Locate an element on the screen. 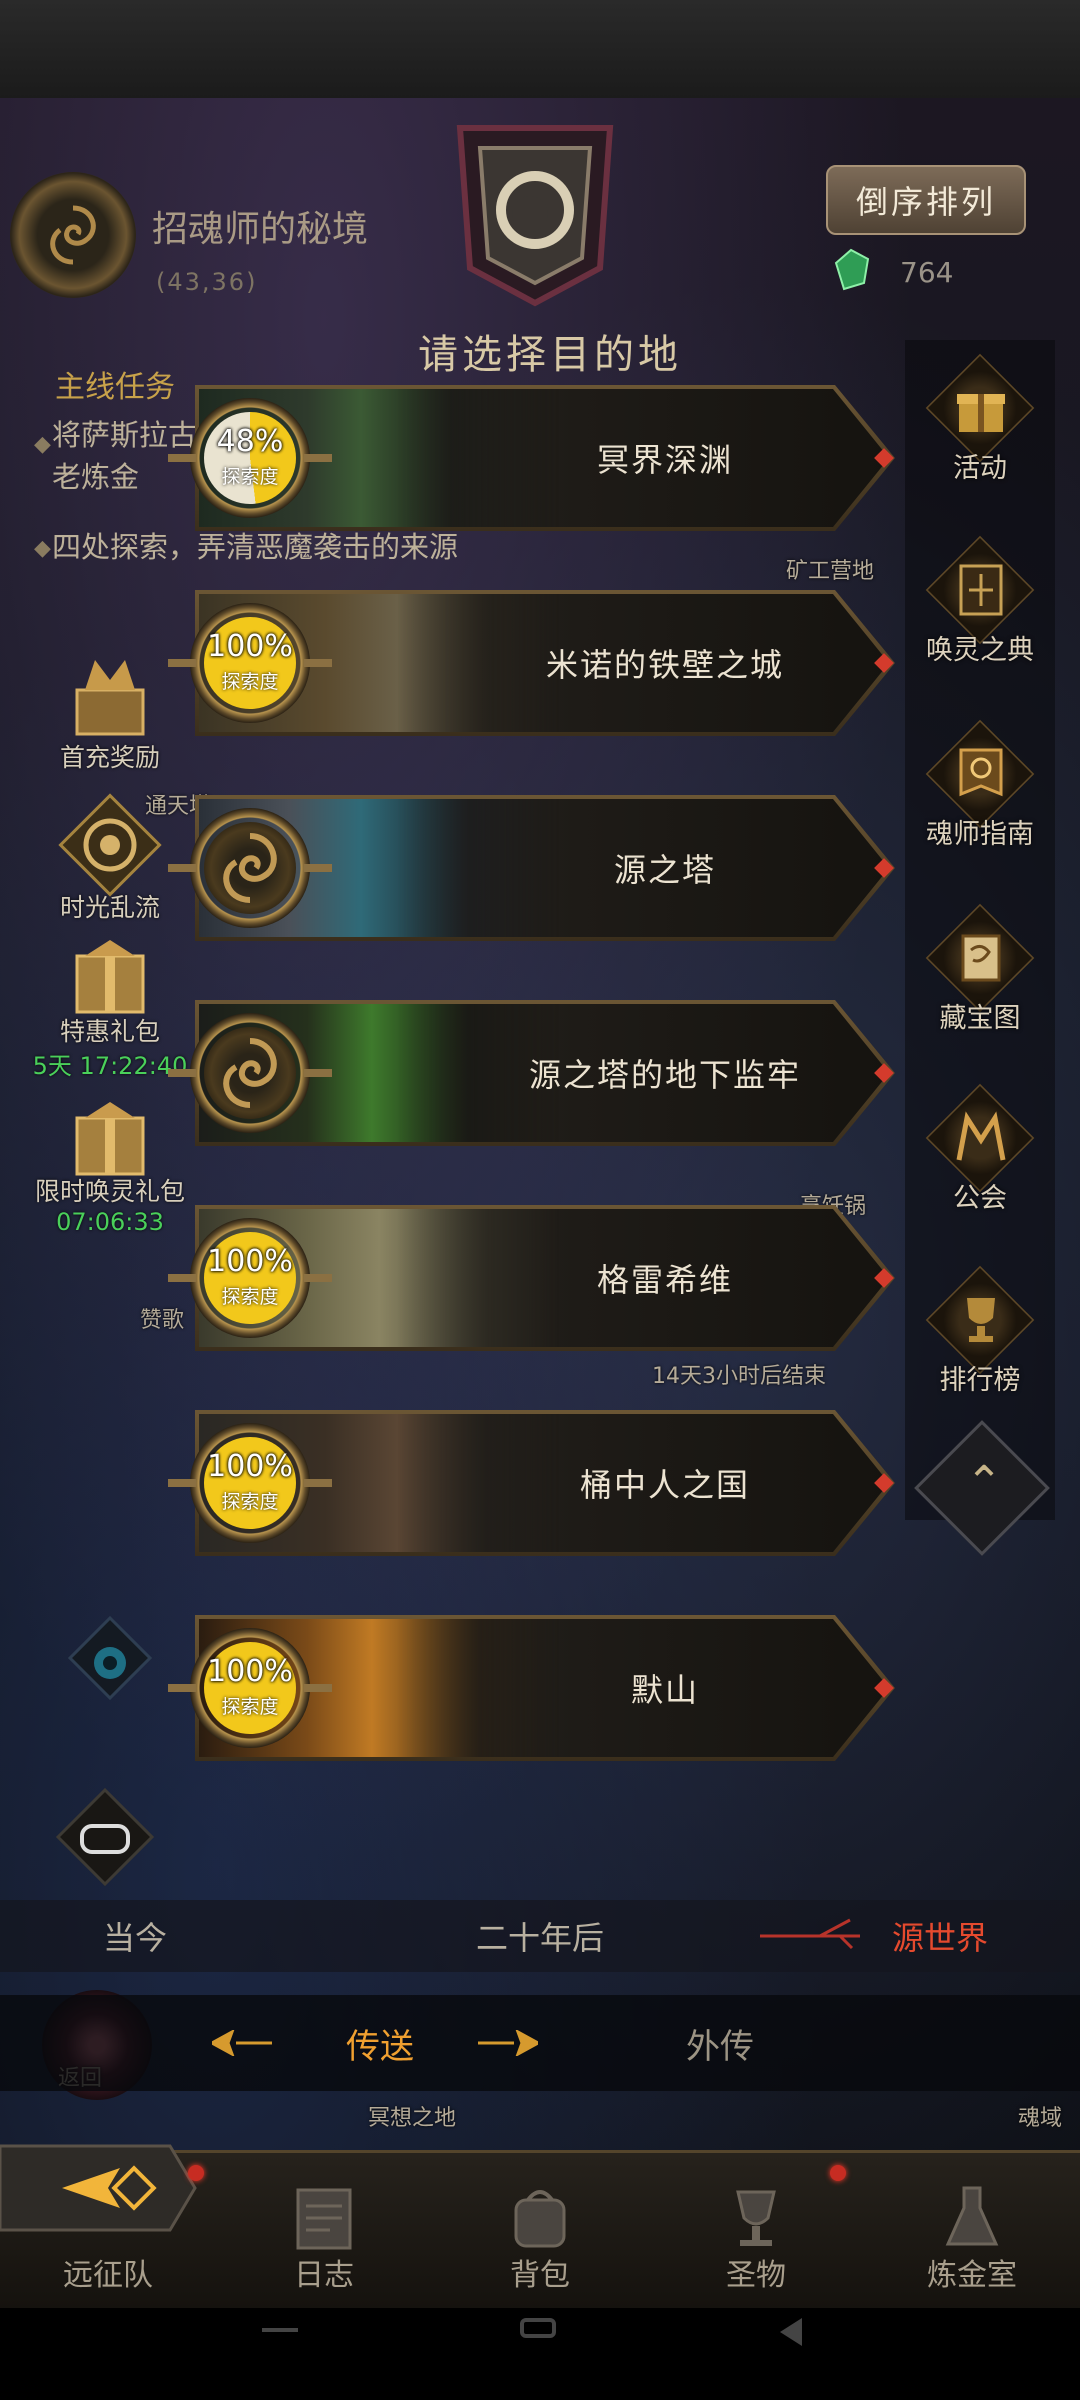 The height and width of the screenshot is (2400, 1080). guild-label: 公会 is located at coordinates (980, 1198).